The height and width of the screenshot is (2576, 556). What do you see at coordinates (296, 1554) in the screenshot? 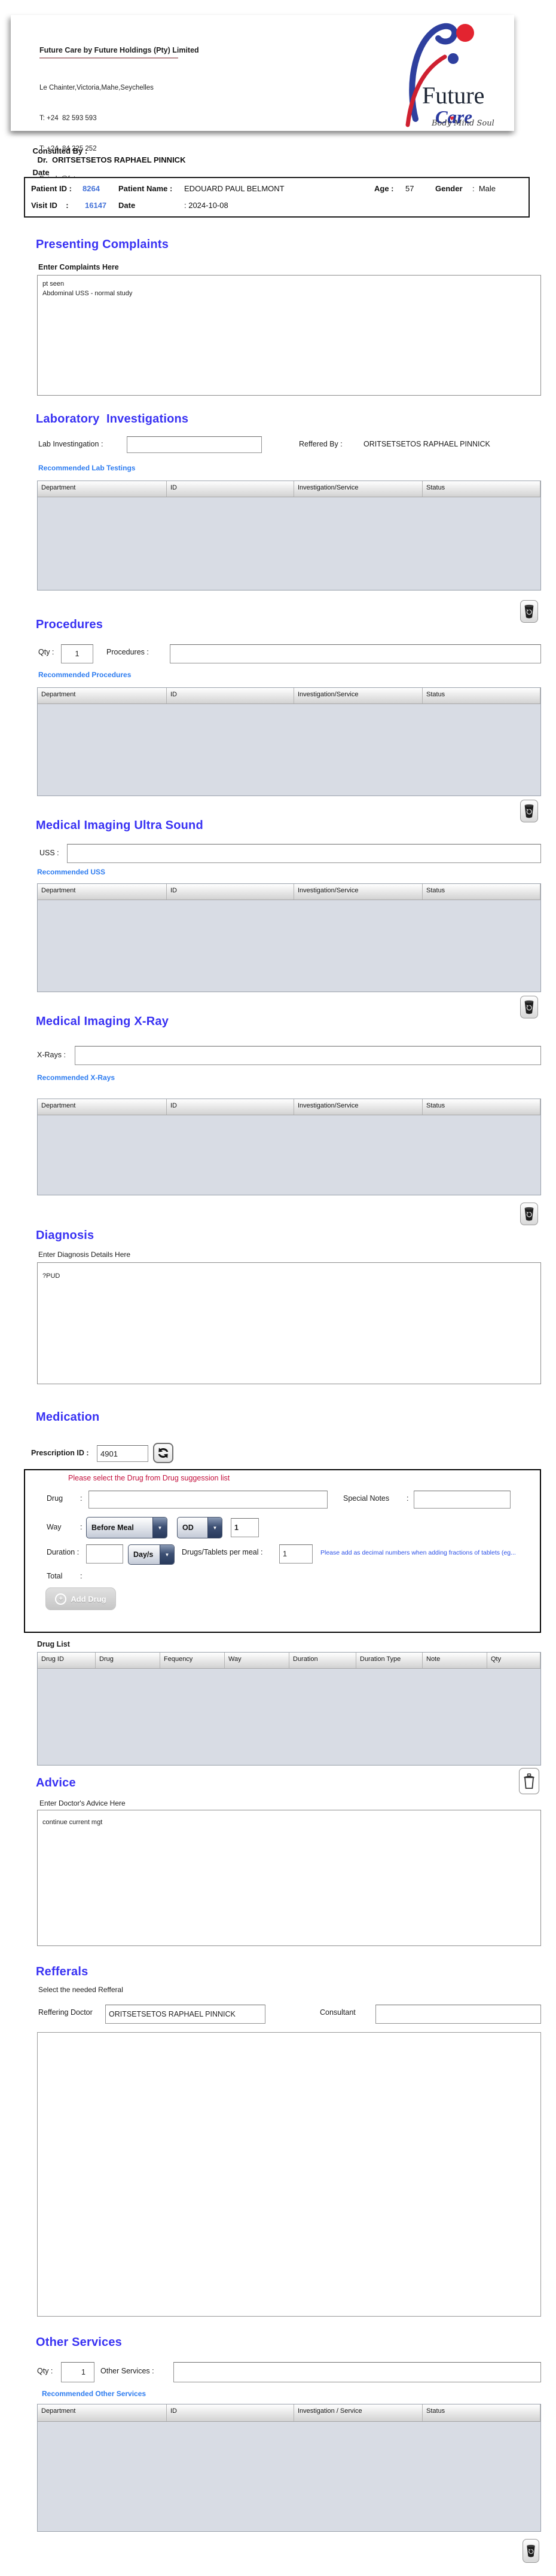
I see `per-meal-qty-input` at bounding box center [296, 1554].